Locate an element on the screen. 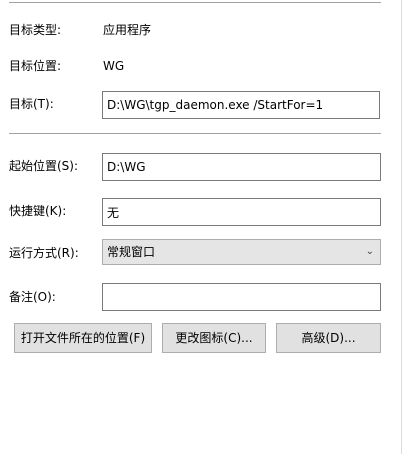  target-location-label: 目标位置: is located at coordinates (35, 66).